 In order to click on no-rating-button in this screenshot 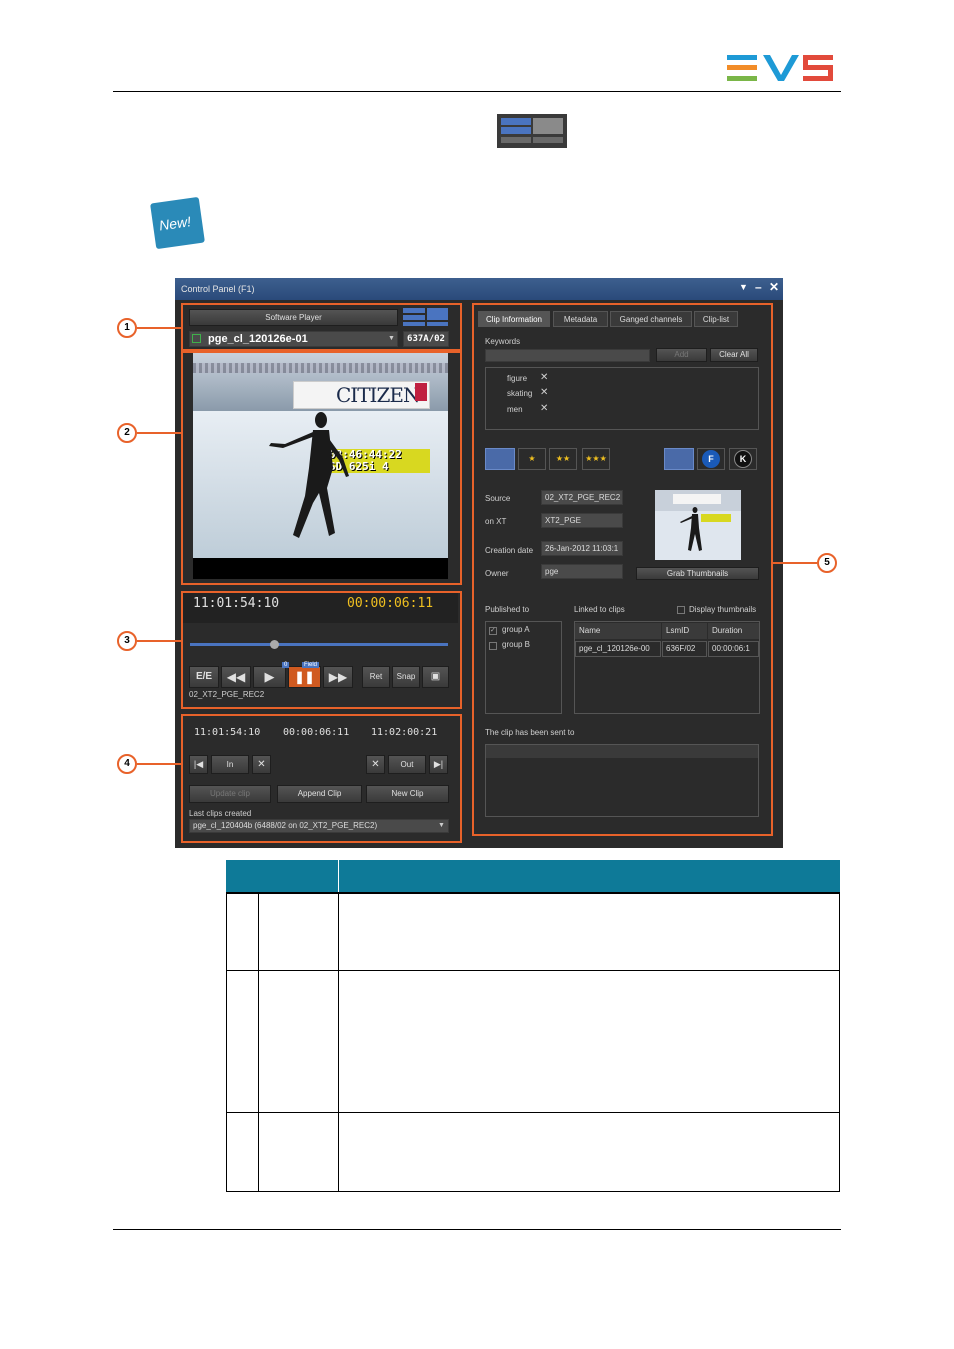, I will do `click(500, 459)`.